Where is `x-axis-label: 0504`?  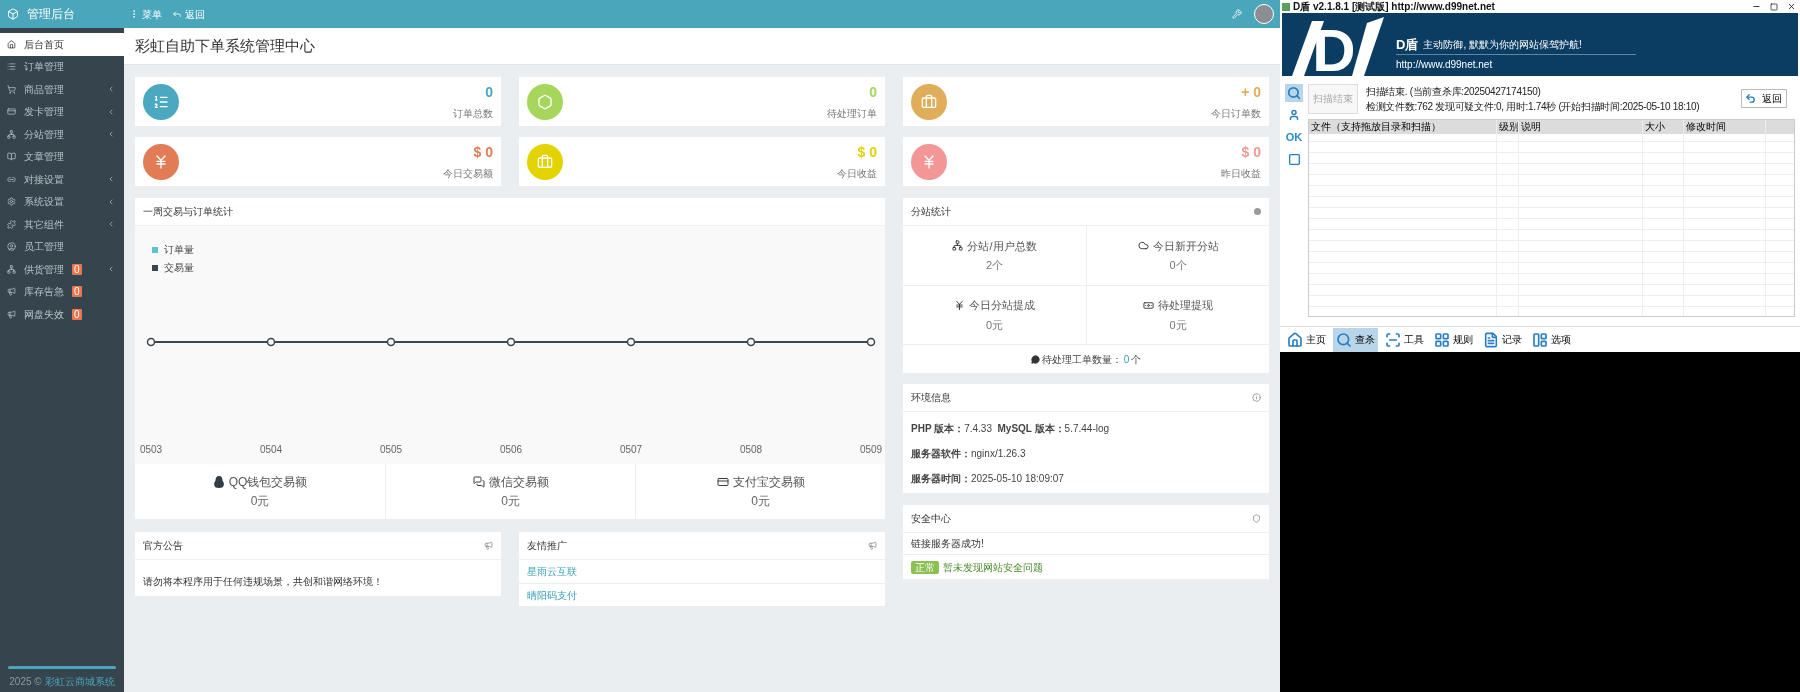
x-axis-label: 0504 is located at coordinates (271, 450).